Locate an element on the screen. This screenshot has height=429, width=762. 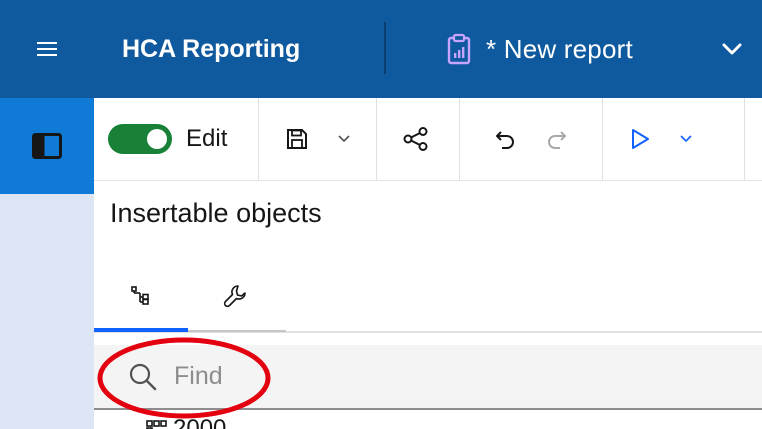
data-tree-icon is located at coordinates (140, 295).